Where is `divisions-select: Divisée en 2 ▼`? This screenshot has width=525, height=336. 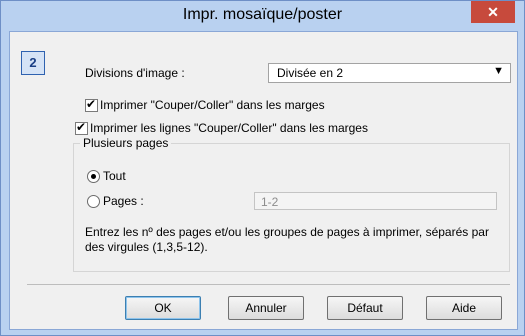
divisions-select: Divisée en 2 ▼ is located at coordinates (389, 73).